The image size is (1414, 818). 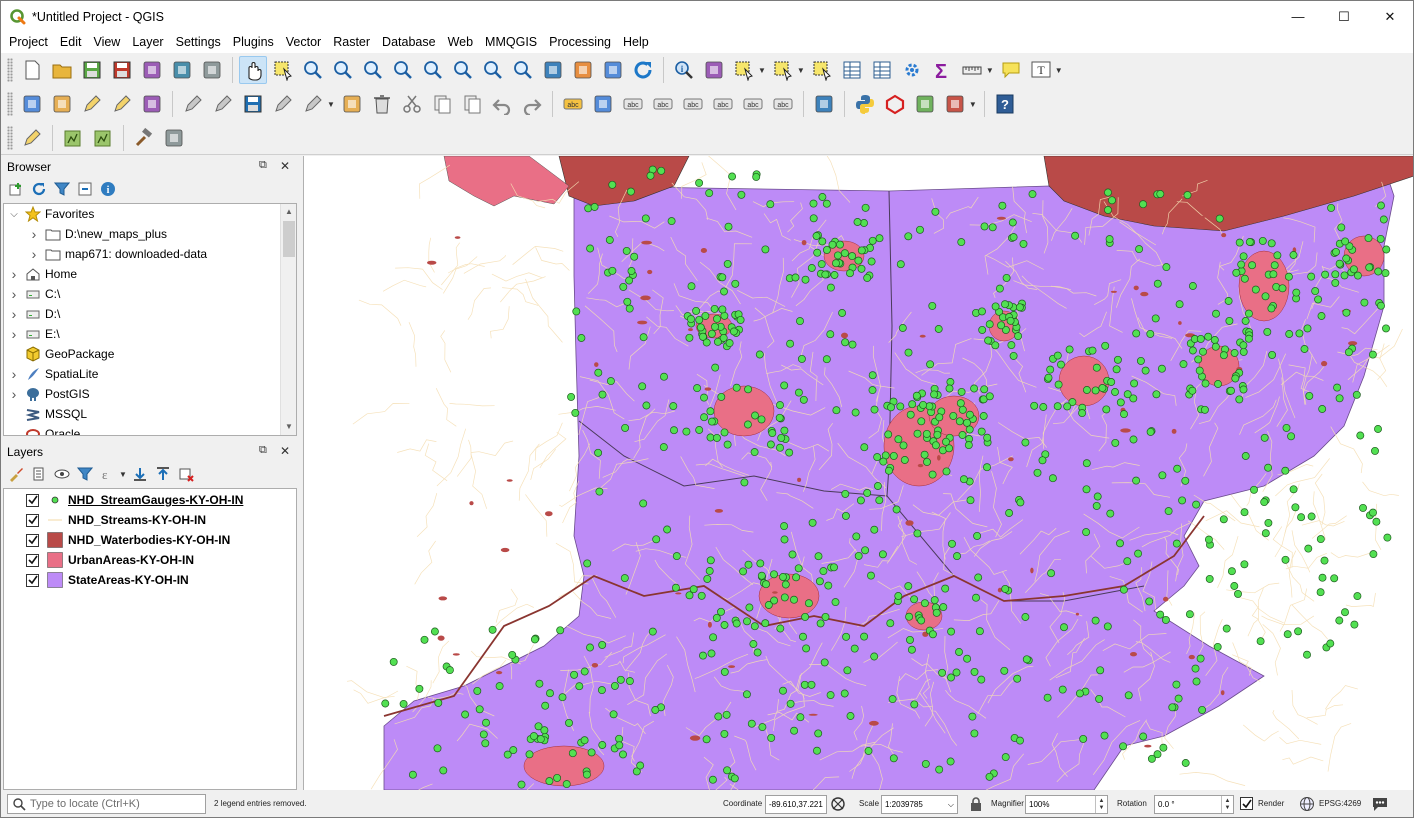 I want to click on browser-item-geopackage: GeoPackage, so click(x=150, y=354).